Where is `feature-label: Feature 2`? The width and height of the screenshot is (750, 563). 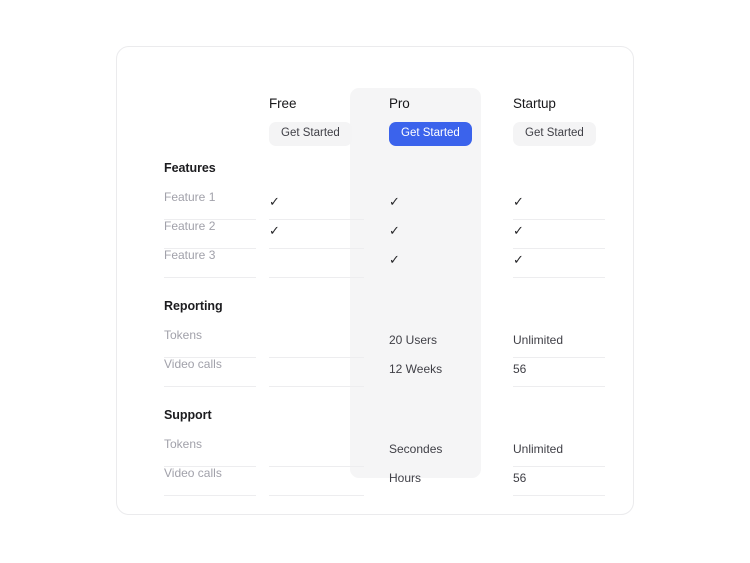 feature-label: Feature 2 is located at coordinates (190, 226).